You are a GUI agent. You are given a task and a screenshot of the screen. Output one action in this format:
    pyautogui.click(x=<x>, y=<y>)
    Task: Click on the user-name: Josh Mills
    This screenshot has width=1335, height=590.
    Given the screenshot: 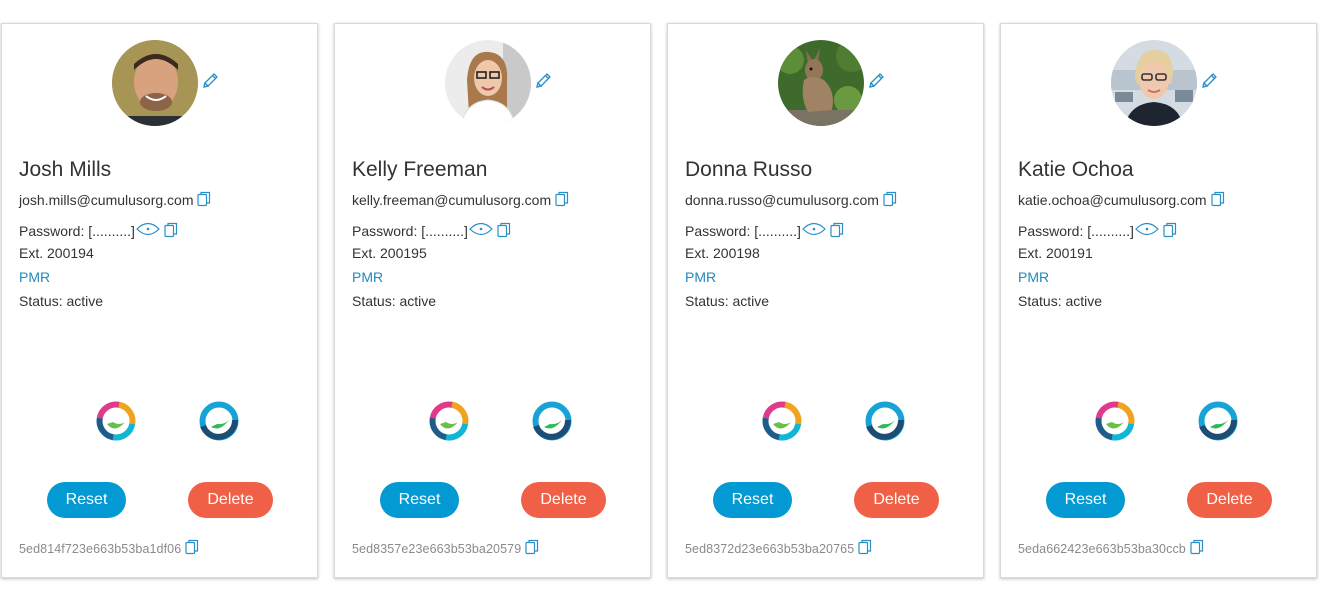 What is the action you would take?
    pyautogui.click(x=65, y=169)
    